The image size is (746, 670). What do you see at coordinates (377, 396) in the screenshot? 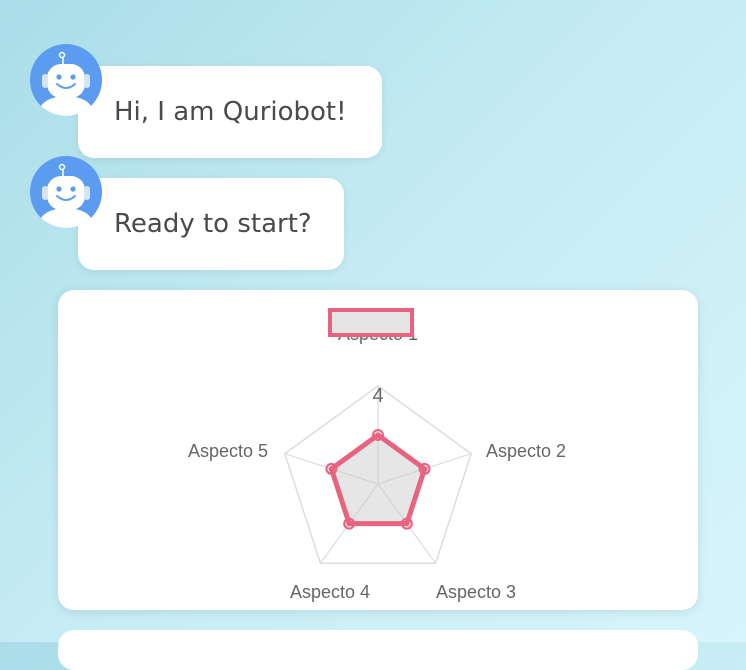
I see `tick-label: 4` at bounding box center [377, 396].